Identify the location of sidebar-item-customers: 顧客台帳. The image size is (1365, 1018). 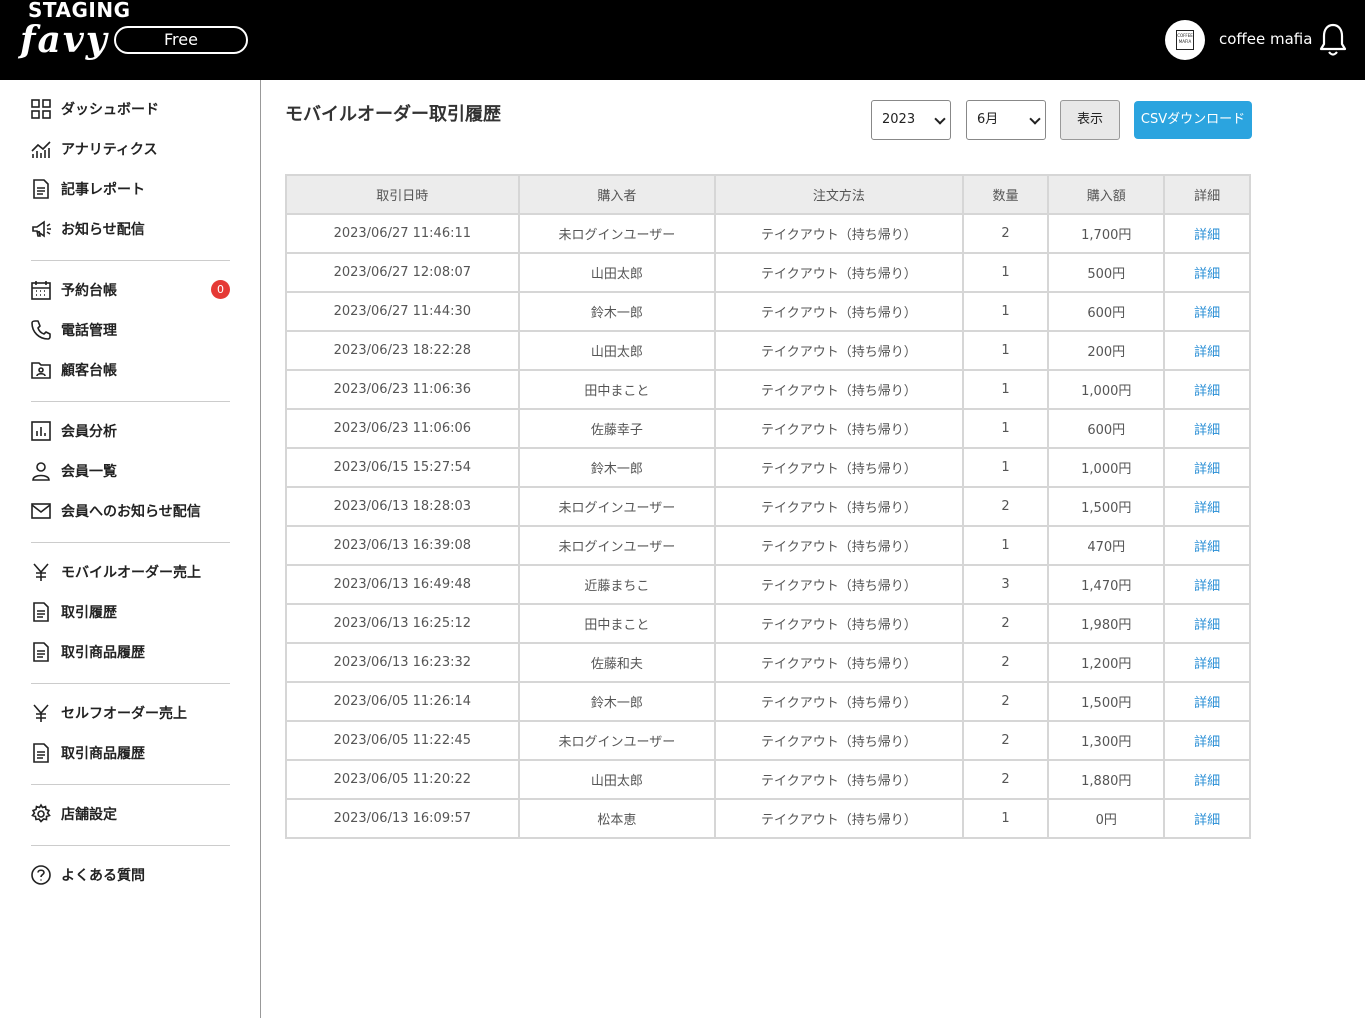
(130, 370).